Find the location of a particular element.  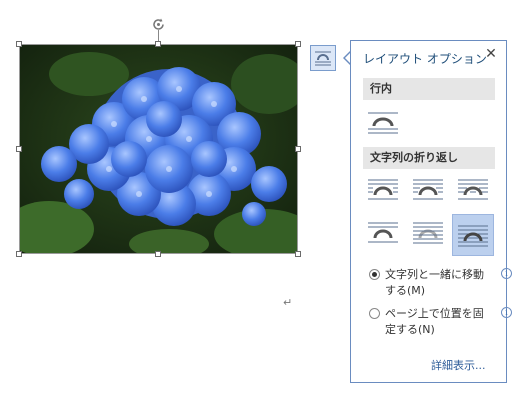

move-with-text-option: 文字列と一緒に移動する(M) i is located at coordinates (440, 284).